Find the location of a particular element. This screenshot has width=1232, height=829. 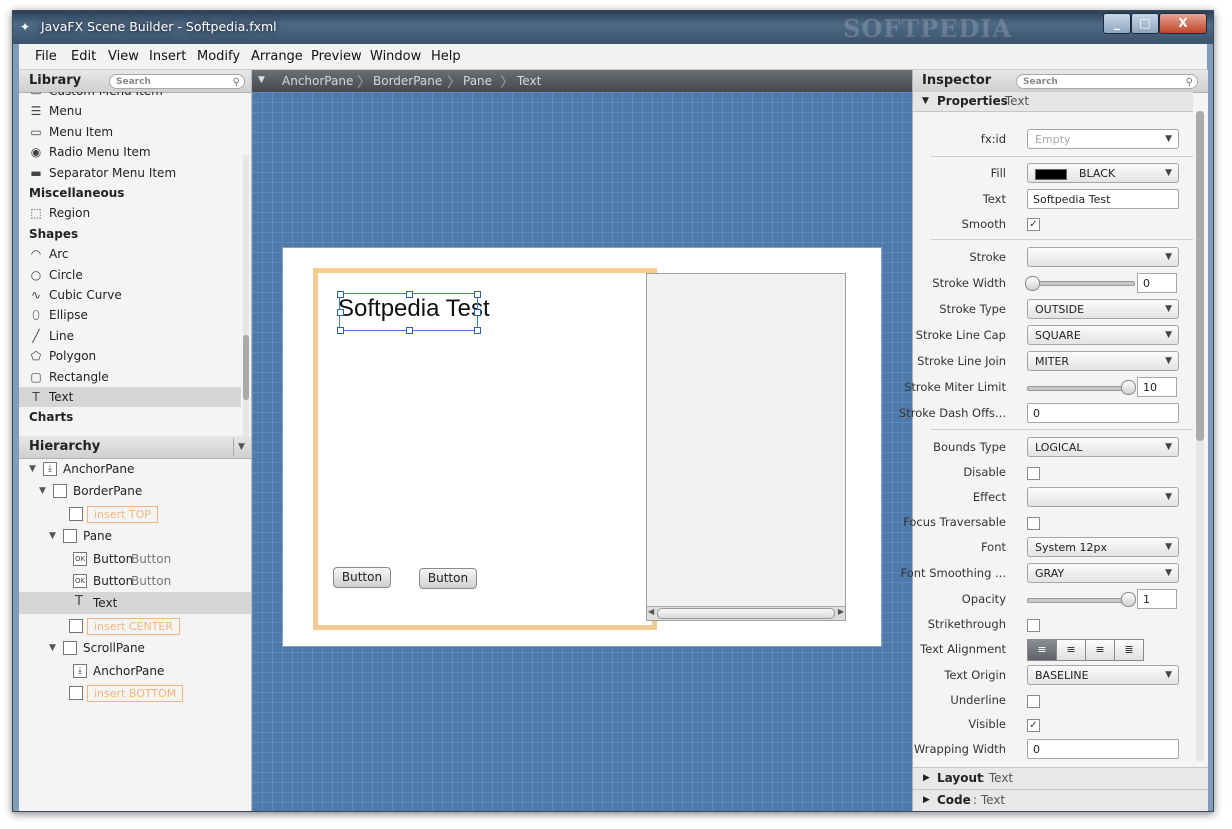

code-section-header: ▶ Code : Text is located at coordinates (1060, 800).